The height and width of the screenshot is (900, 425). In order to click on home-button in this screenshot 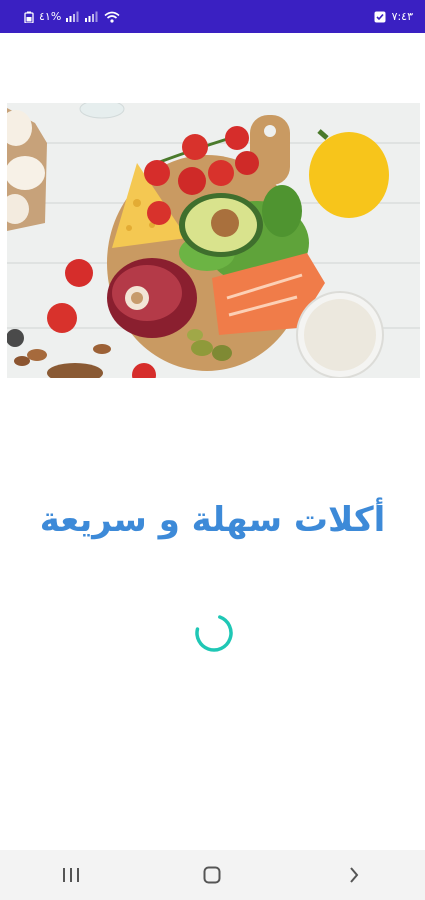, I will do `click(212, 875)`.